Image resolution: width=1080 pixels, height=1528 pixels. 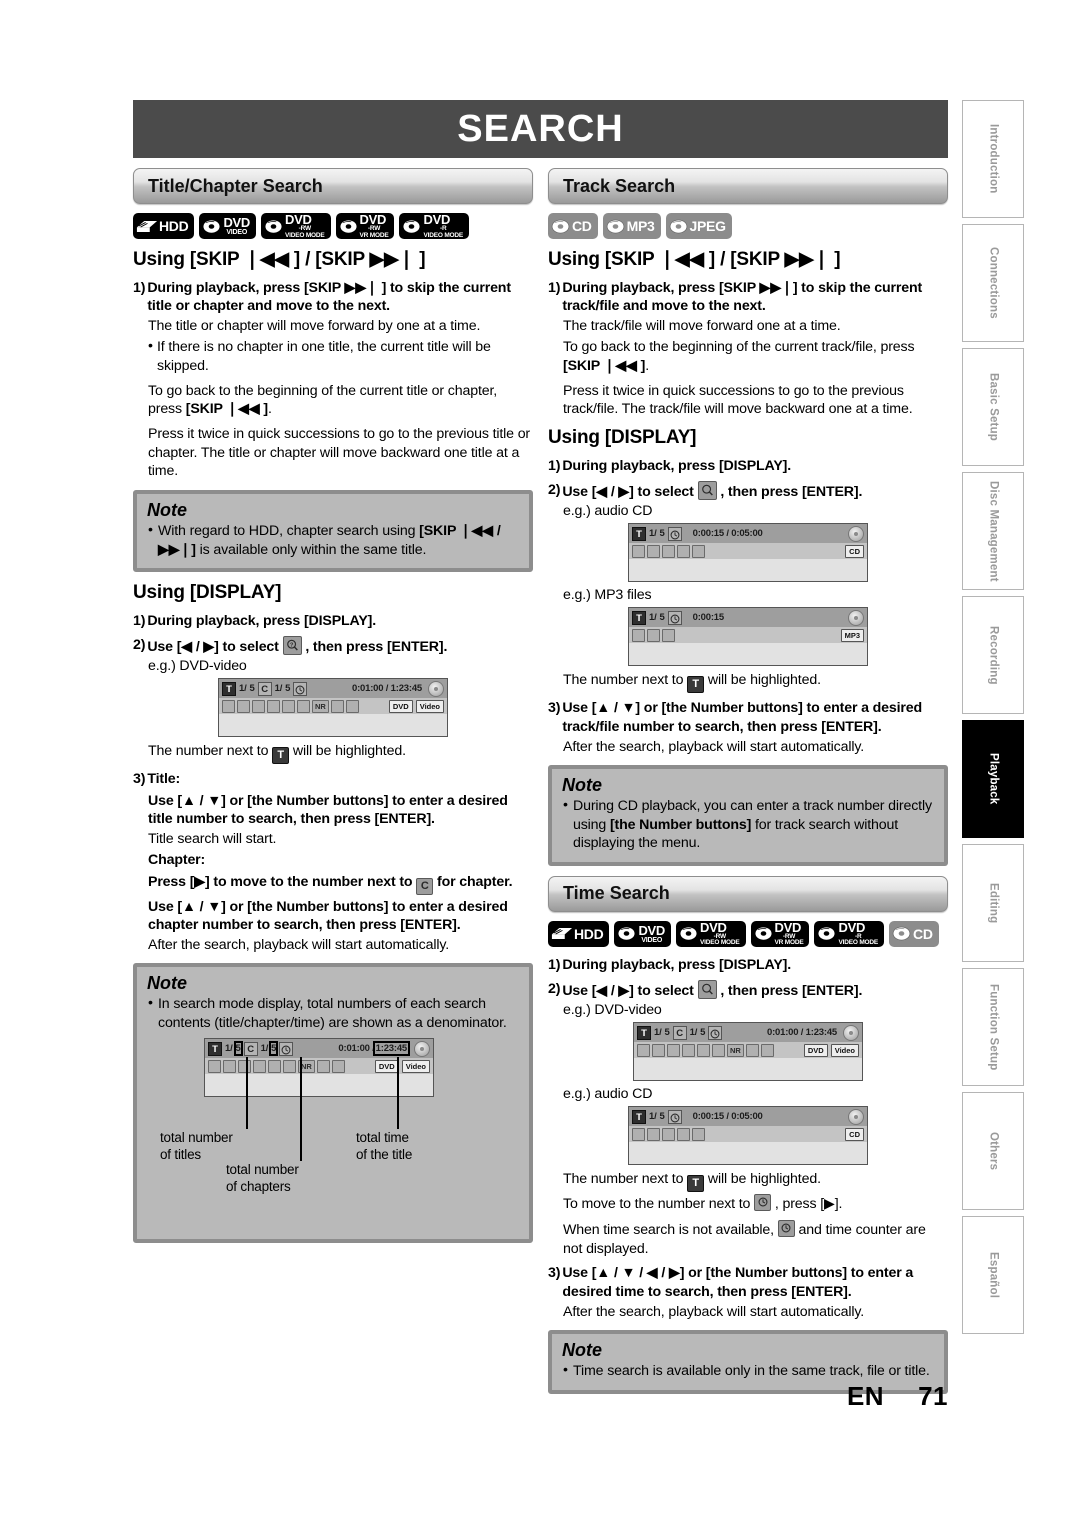 What do you see at coordinates (801, 1033) in the screenshot?
I see `time-counter: 0:01:00 / 1:23:45` at bounding box center [801, 1033].